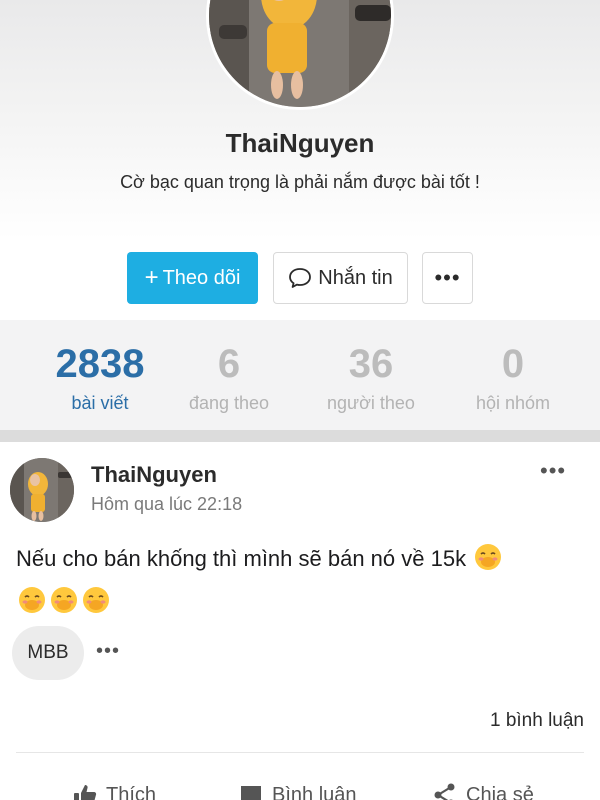  Describe the element at coordinates (447, 278) in the screenshot. I see `more-options-button: •••` at that location.